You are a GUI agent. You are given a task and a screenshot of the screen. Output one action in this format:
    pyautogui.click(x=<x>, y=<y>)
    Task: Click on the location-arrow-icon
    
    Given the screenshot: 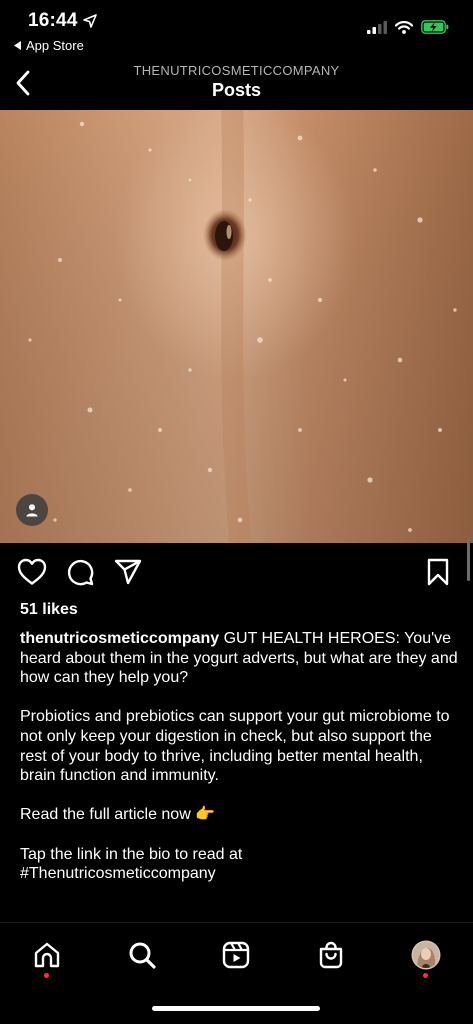 What is the action you would take?
    pyautogui.click(x=89, y=21)
    